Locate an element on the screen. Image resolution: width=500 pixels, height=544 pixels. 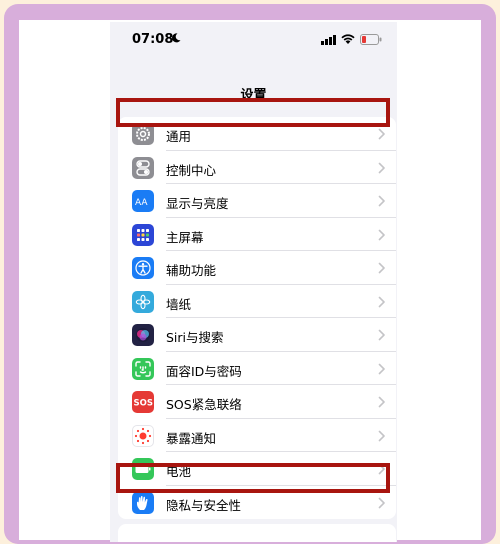
accessibility-icon is located at coordinates (143, 268).